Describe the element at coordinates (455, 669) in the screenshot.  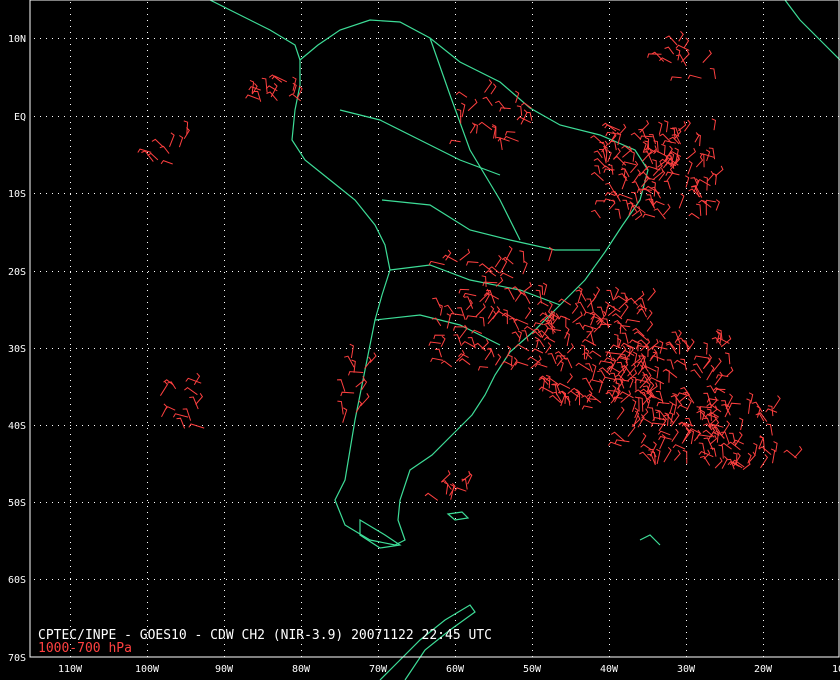
I see `lon-label: 60W` at that location.